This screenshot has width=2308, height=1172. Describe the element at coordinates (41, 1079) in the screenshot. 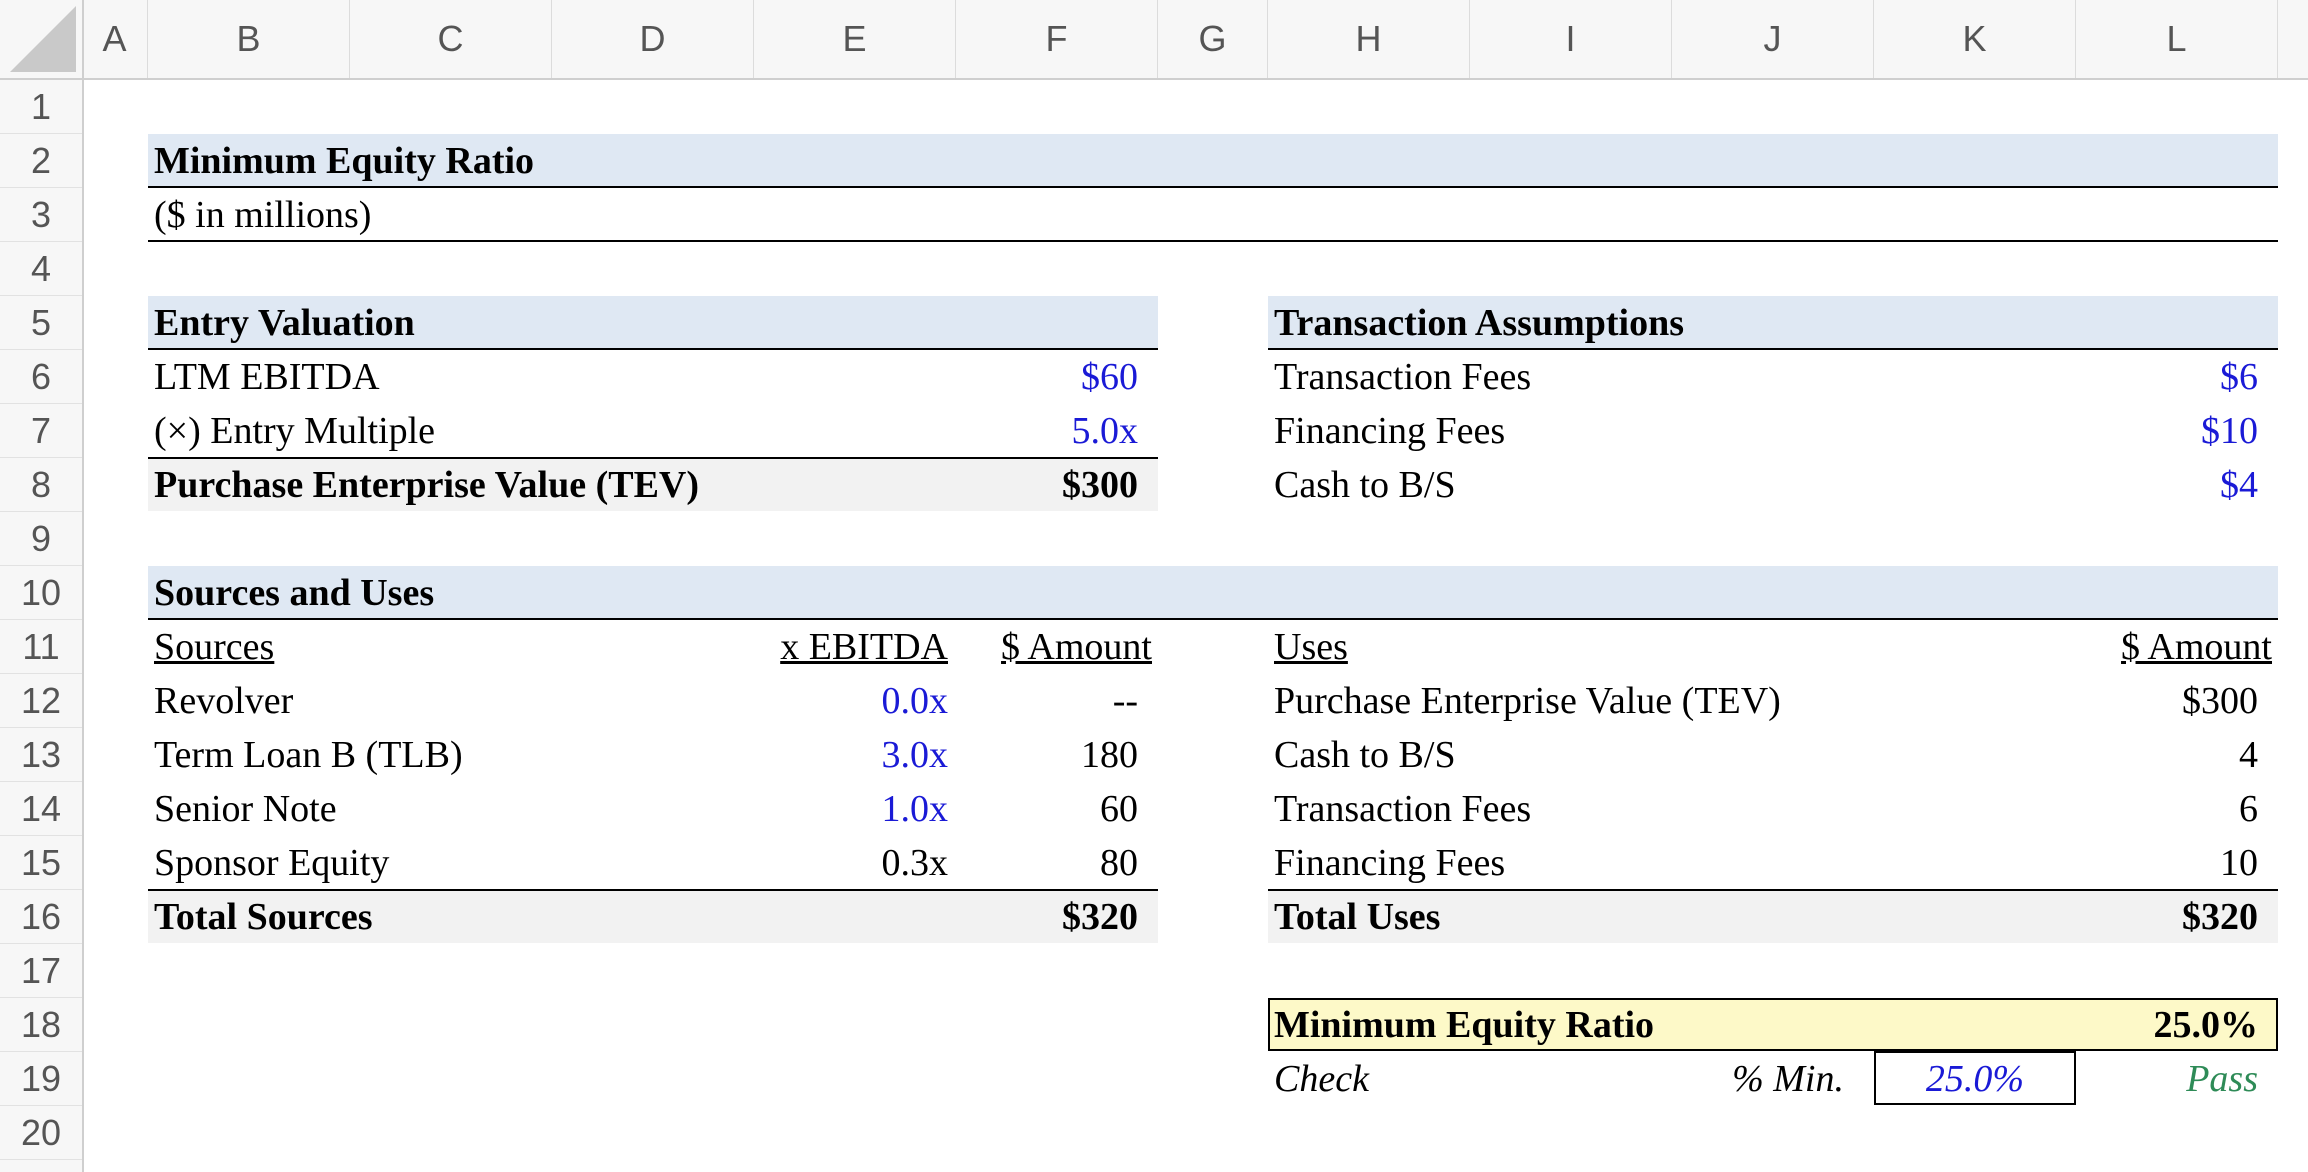

I see `row-header-19: 19` at that location.